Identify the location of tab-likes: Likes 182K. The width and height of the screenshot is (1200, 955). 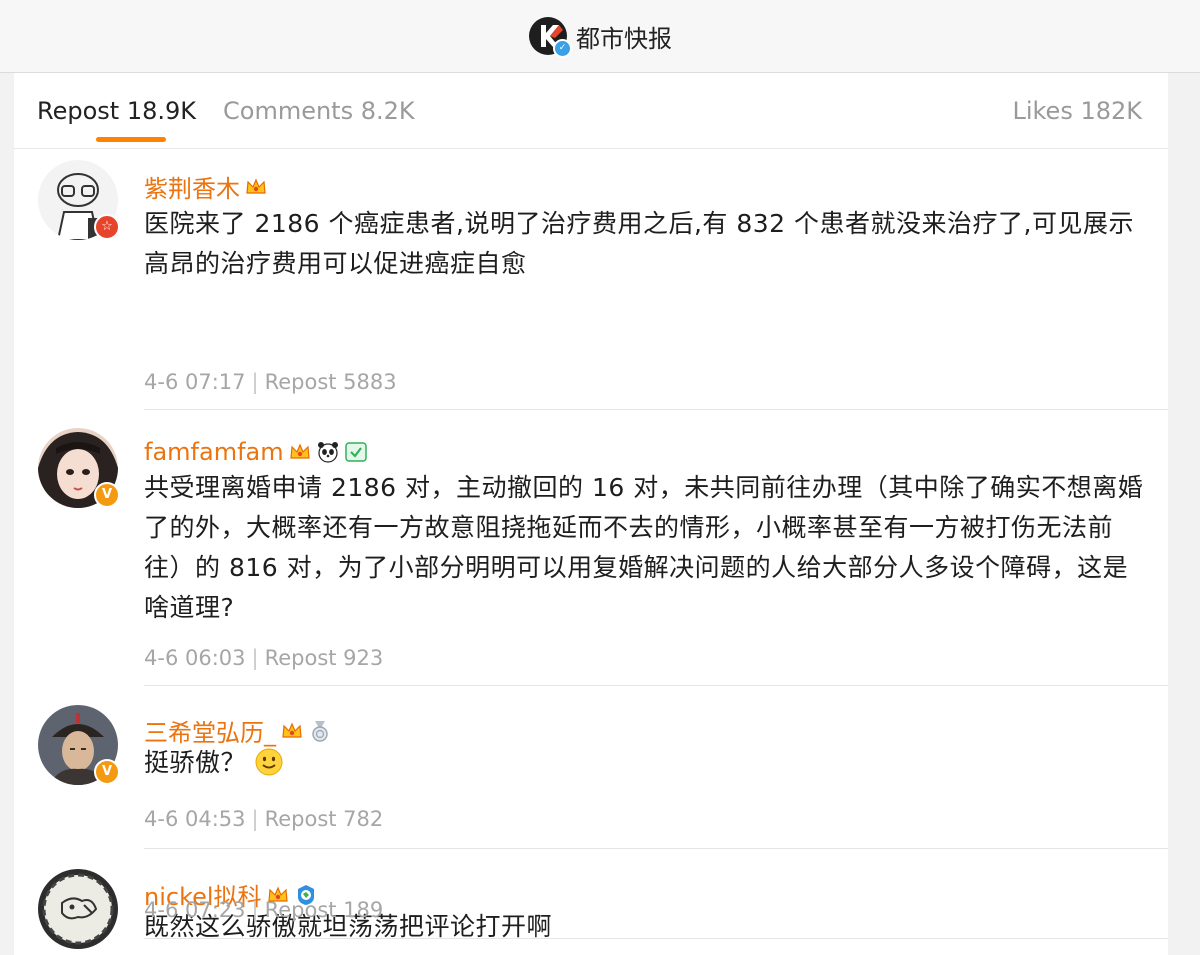
(1077, 111).